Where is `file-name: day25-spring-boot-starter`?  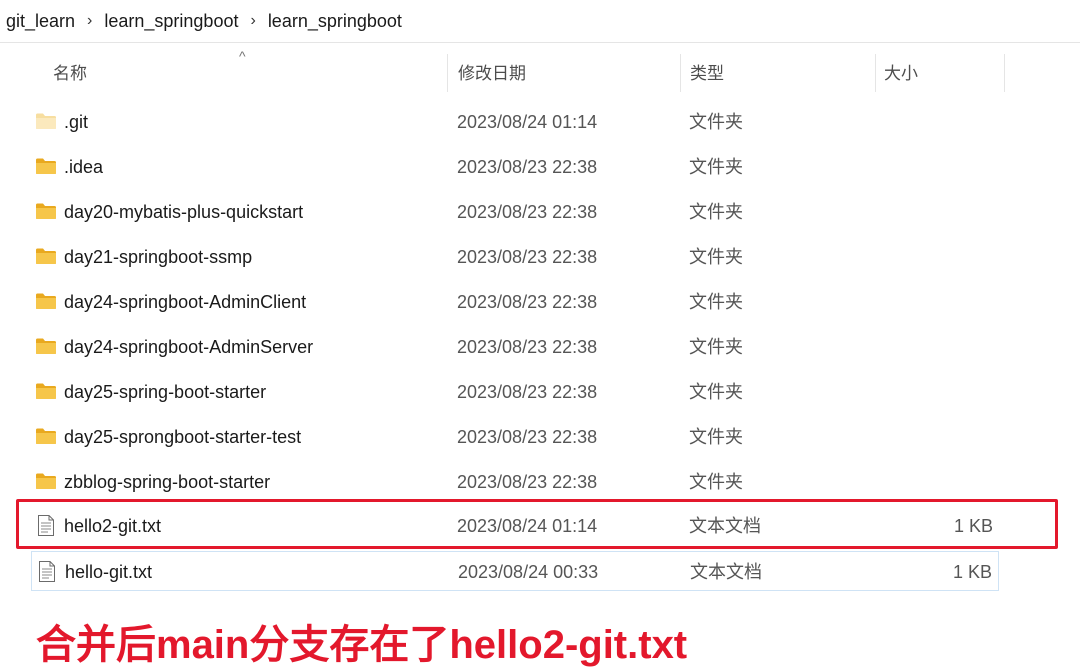
file-name: day25-spring-boot-starter is located at coordinates (165, 392).